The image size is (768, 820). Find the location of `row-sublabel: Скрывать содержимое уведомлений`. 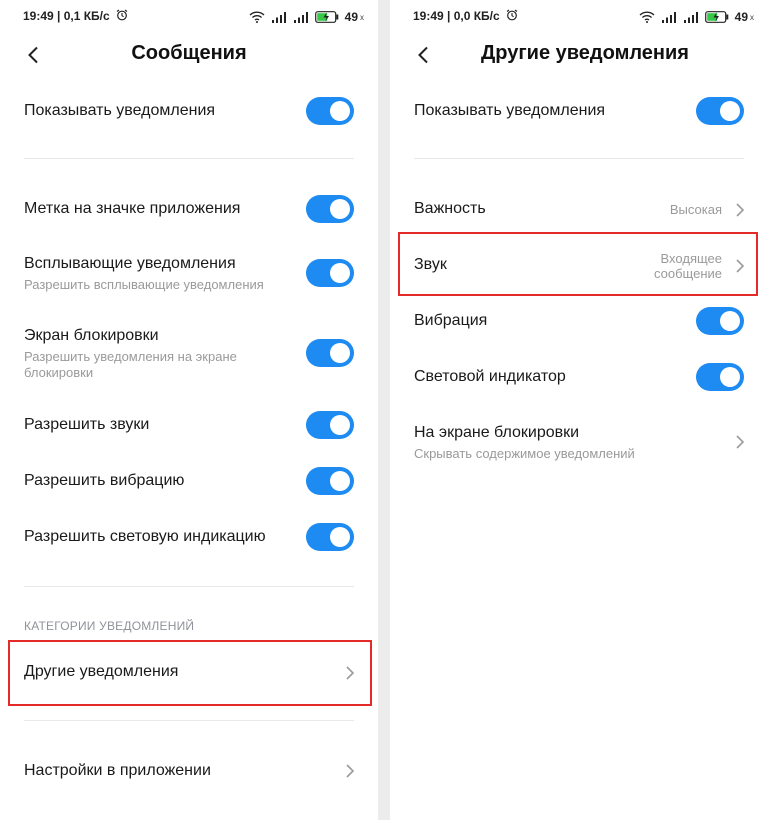

row-sublabel: Скрывать содержимое уведомлений is located at coordinates (524, 453).